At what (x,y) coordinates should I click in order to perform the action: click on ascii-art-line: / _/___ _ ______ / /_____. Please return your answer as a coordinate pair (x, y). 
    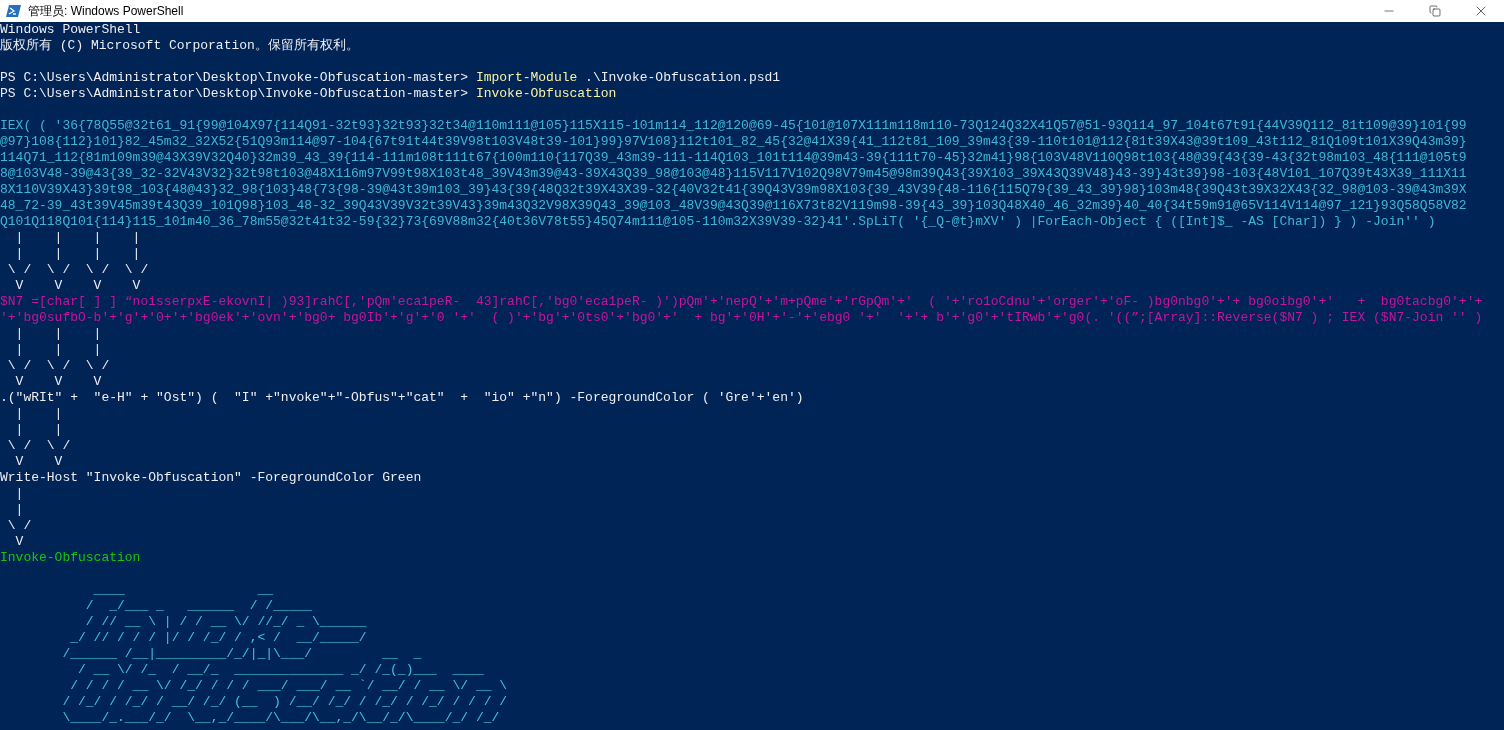
    Looking at the image, I should click on (198, 606).